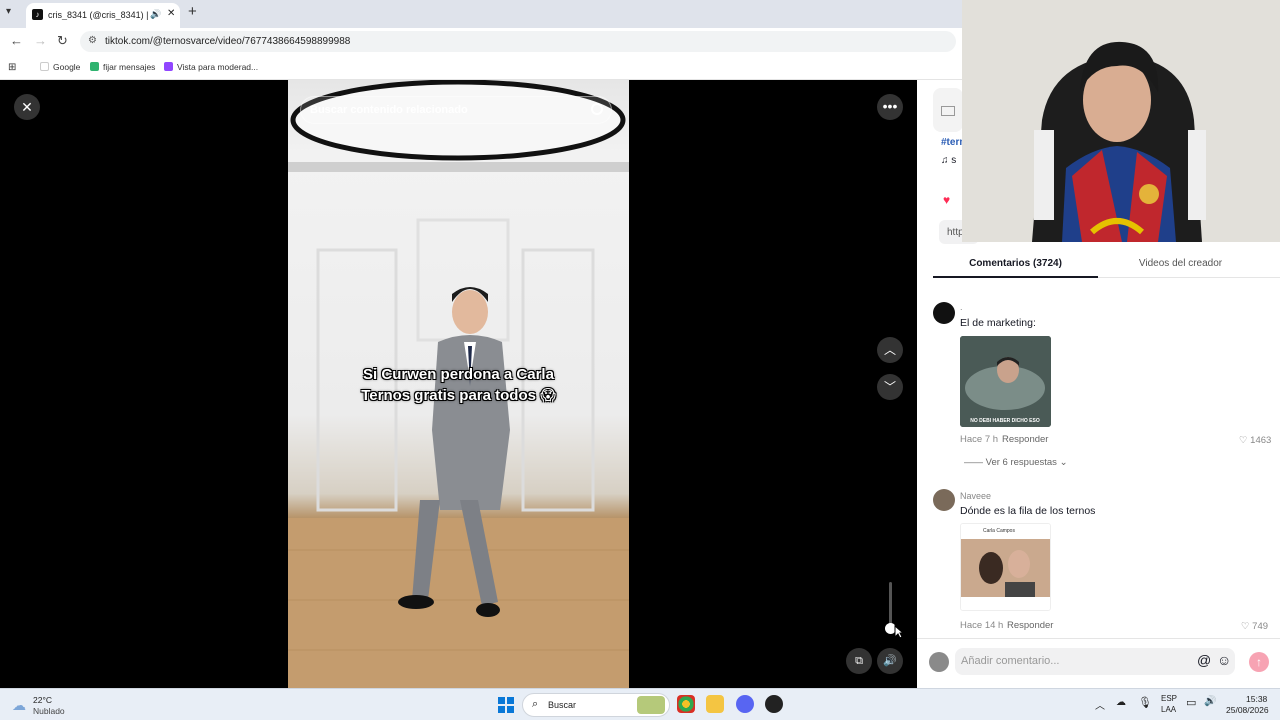  I want to click on comment-likes: ♡ 749, so click(1254, 626).